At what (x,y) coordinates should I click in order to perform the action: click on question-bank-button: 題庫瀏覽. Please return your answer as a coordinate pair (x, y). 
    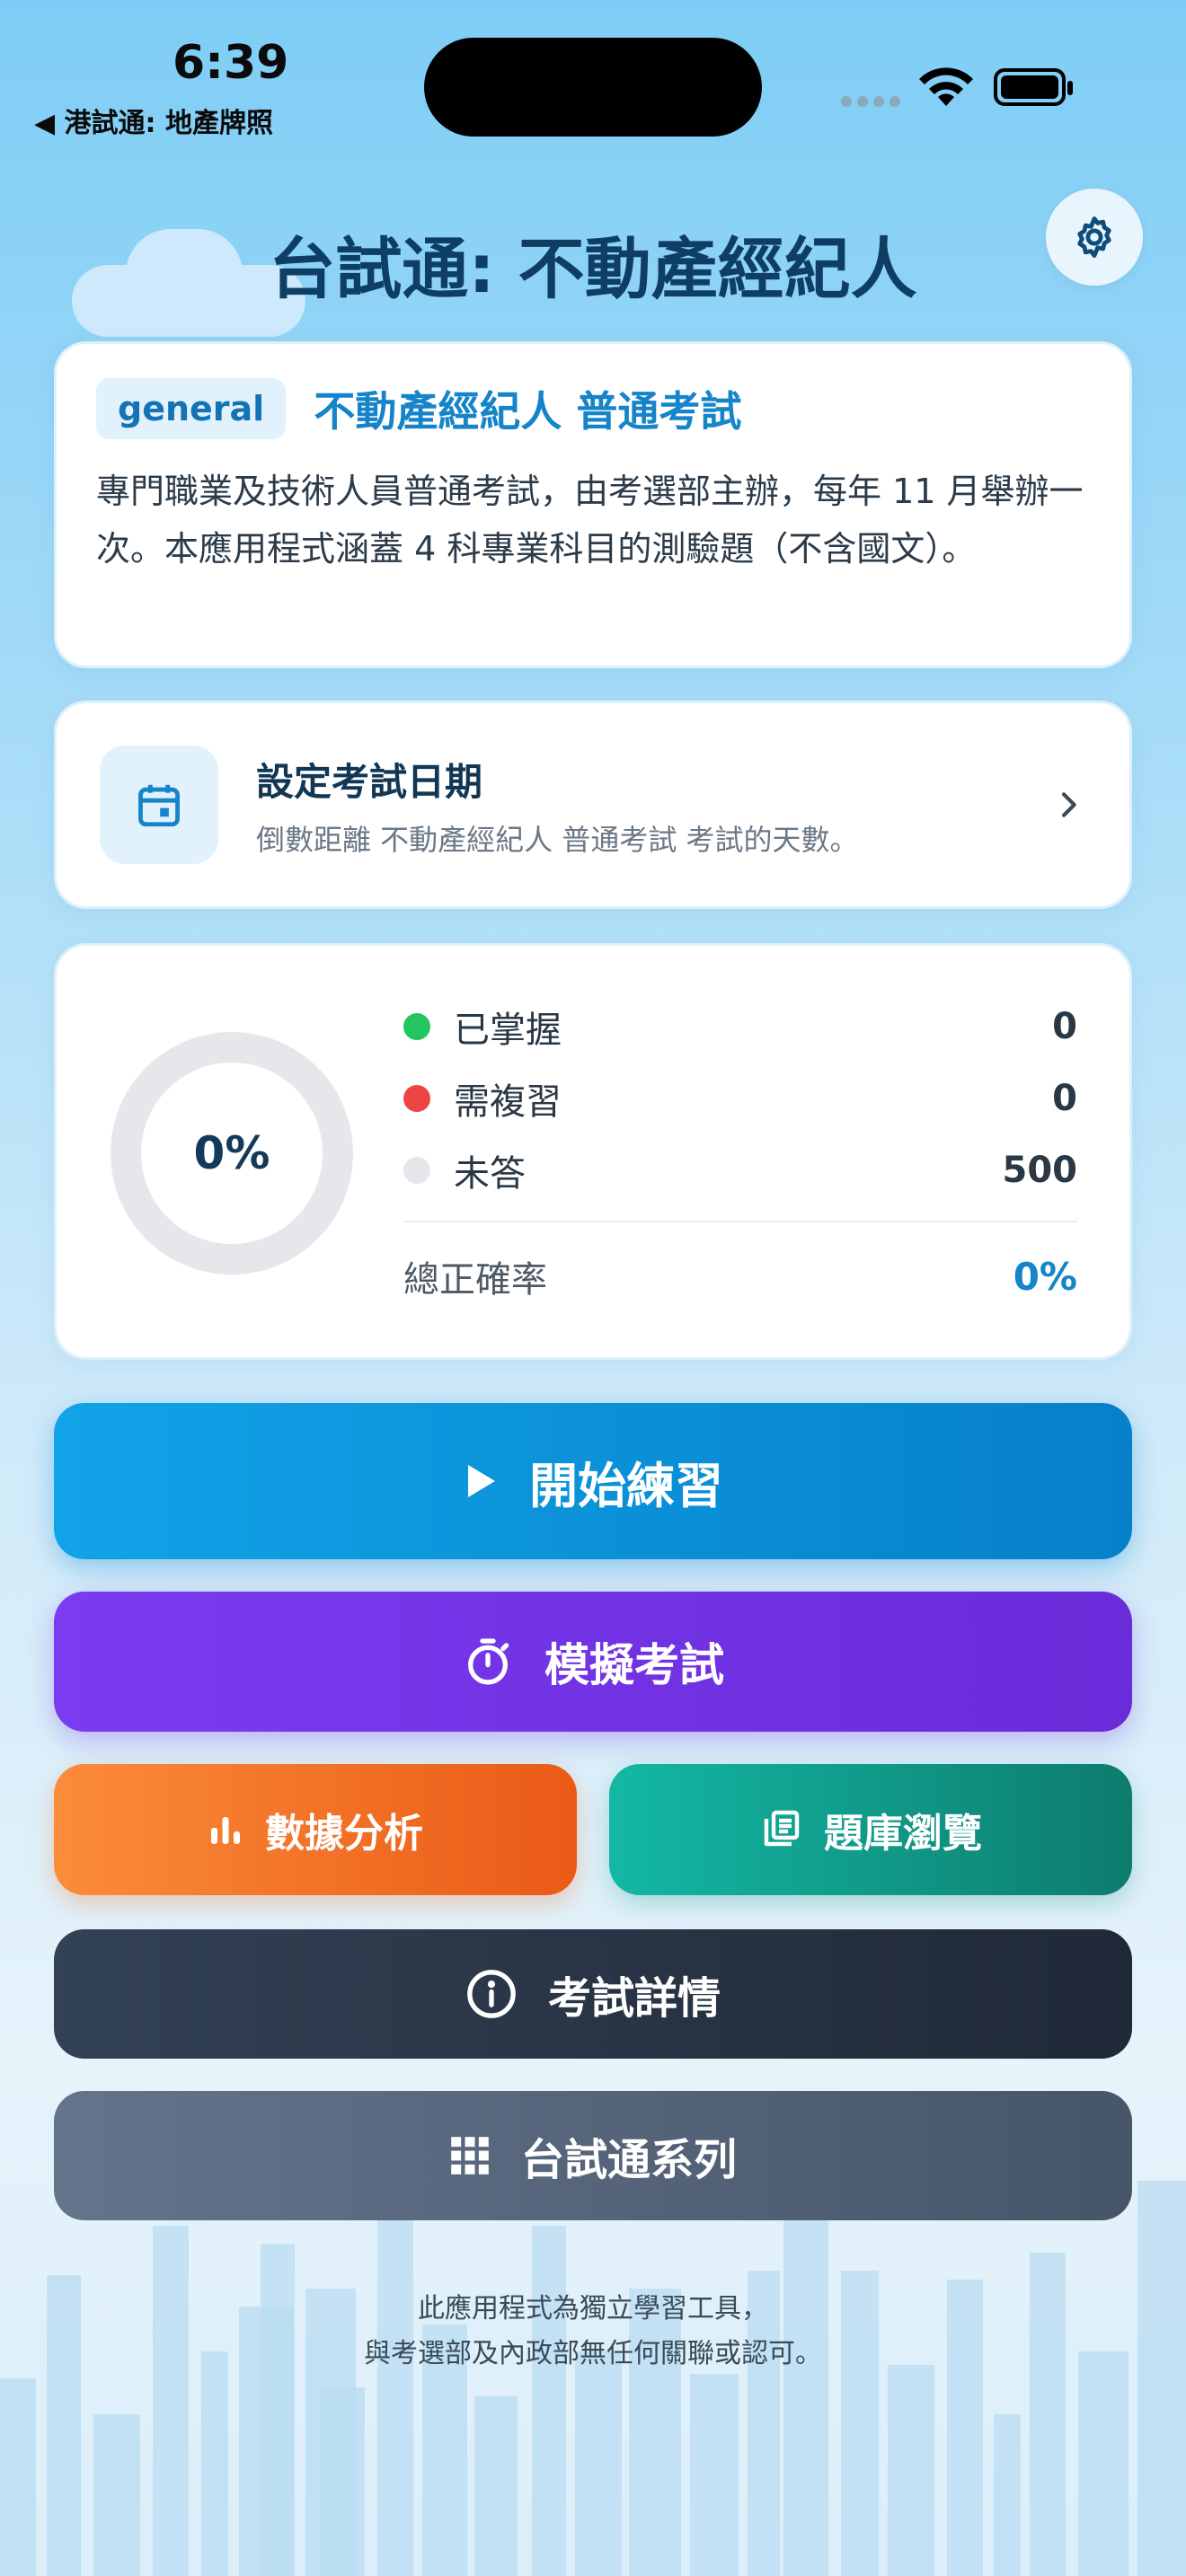
    Looking at the image, I should click on (870, 1829).